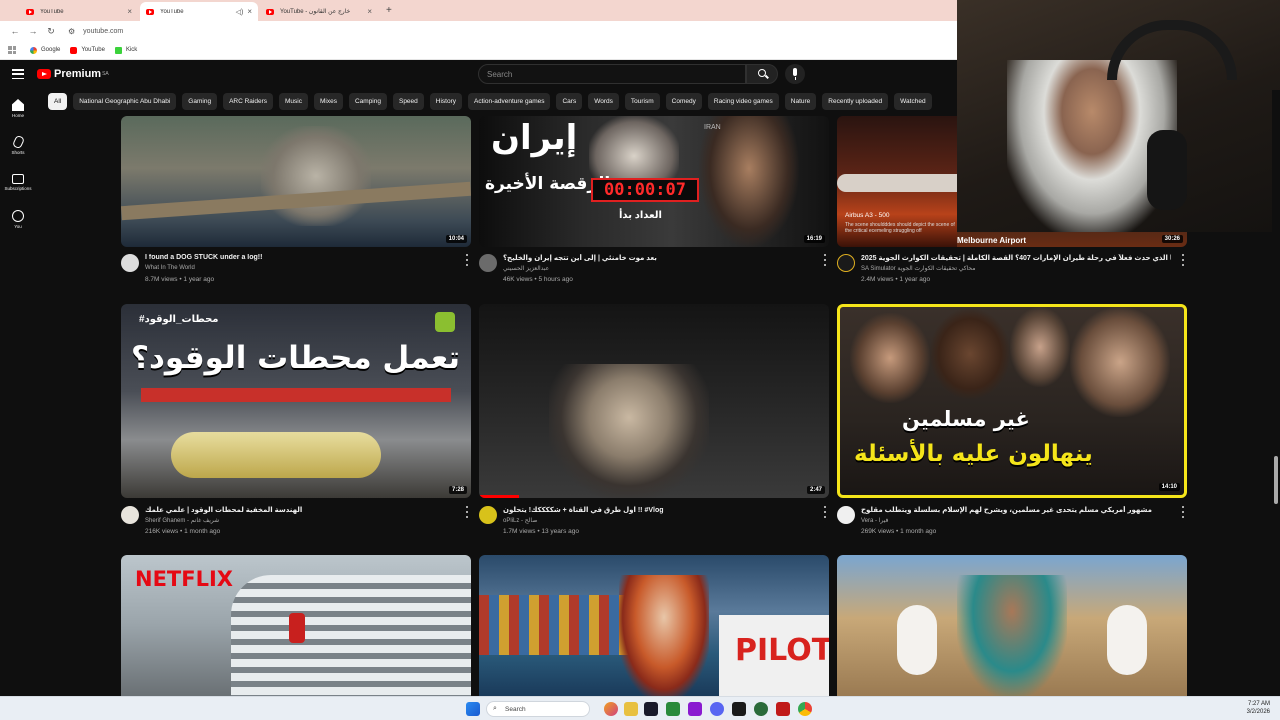 The image size is (1280, 720). What do you see at coordinates (1276, 393) in the screenshot?
I see `page-scrollbar` at bounding box center [1276, 393].